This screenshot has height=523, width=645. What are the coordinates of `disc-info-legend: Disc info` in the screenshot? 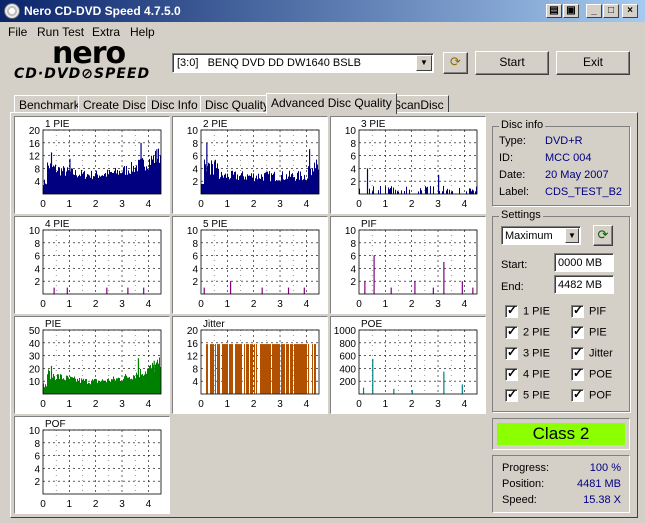 It's located at (522, 125).